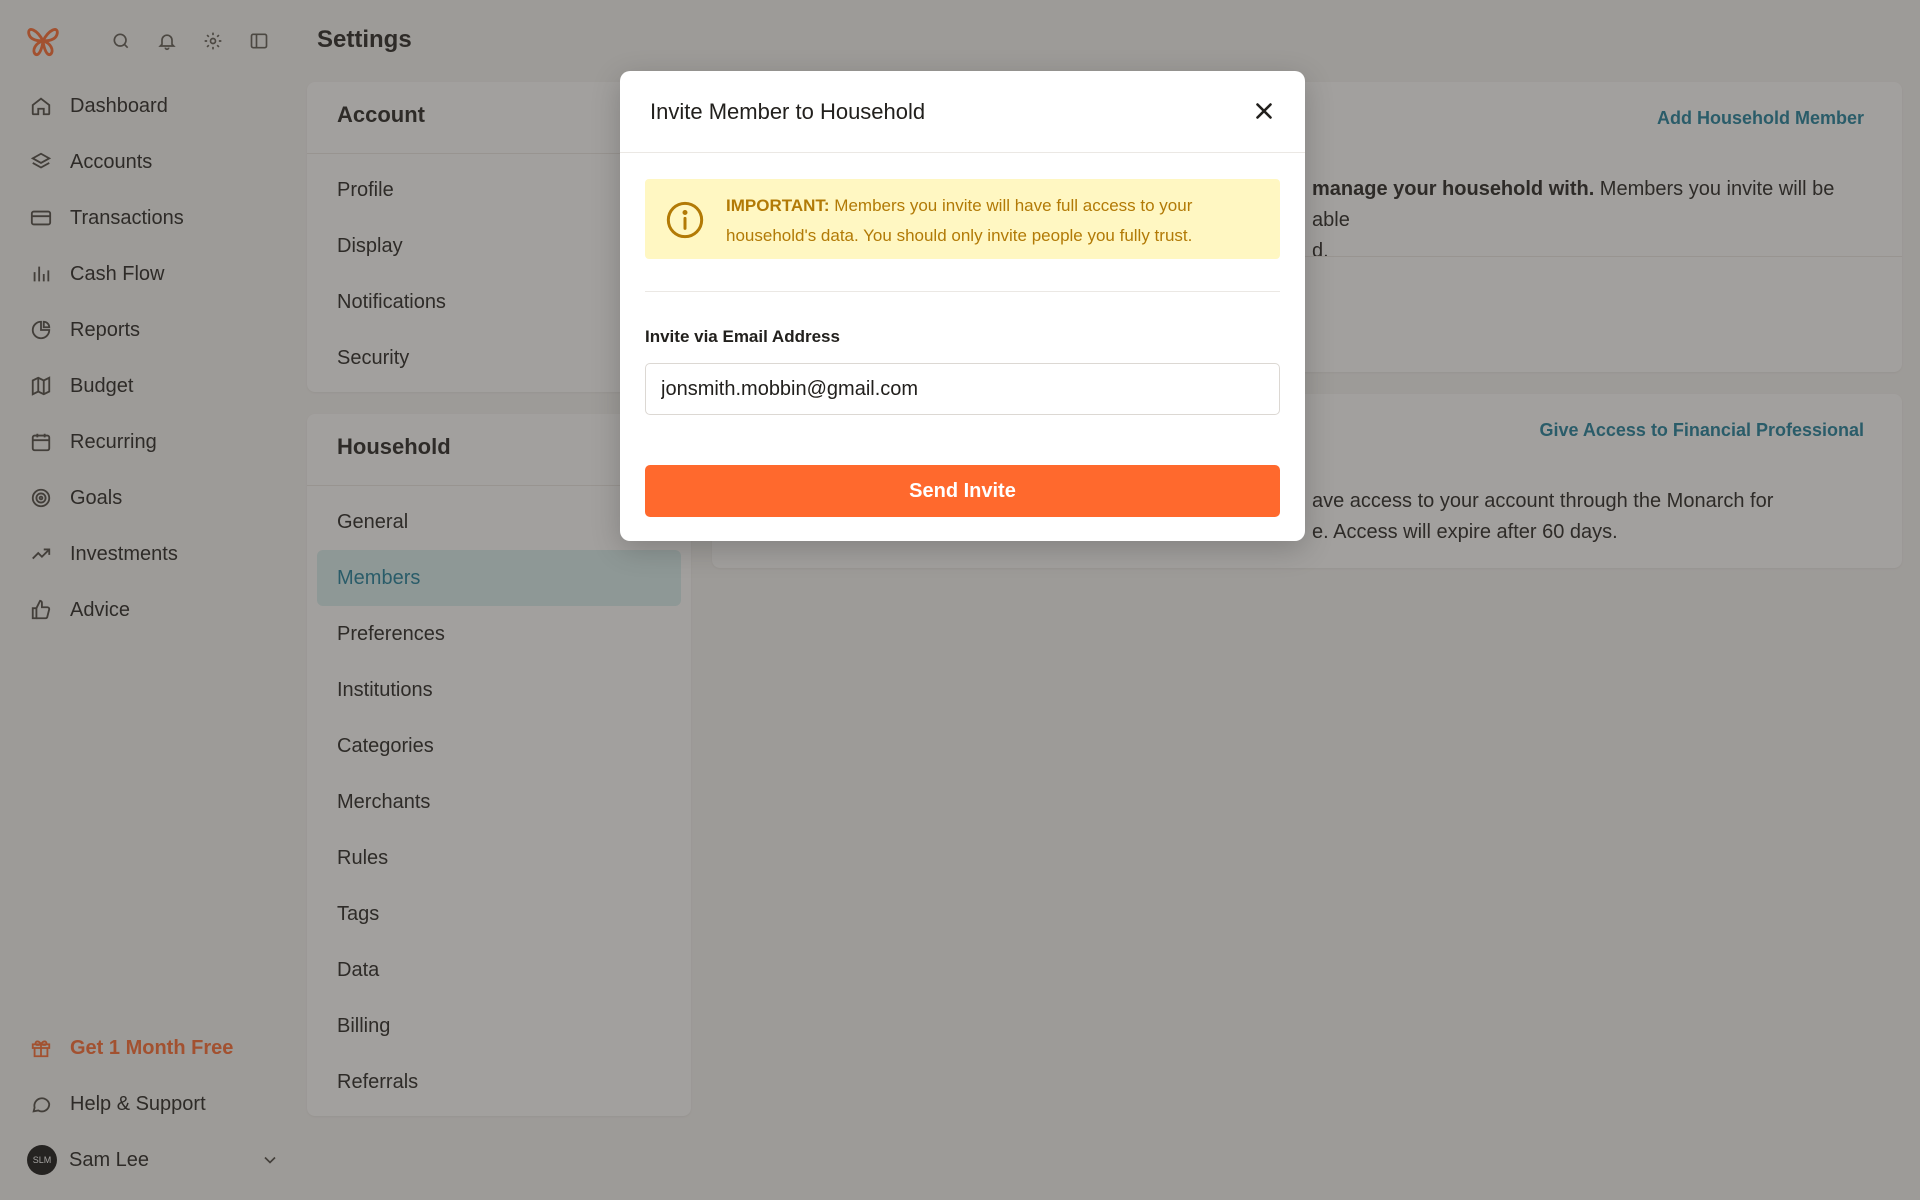 This screenshot has height=1200, width=1920. I want to click on info-circle-icon, so click(685, 220).